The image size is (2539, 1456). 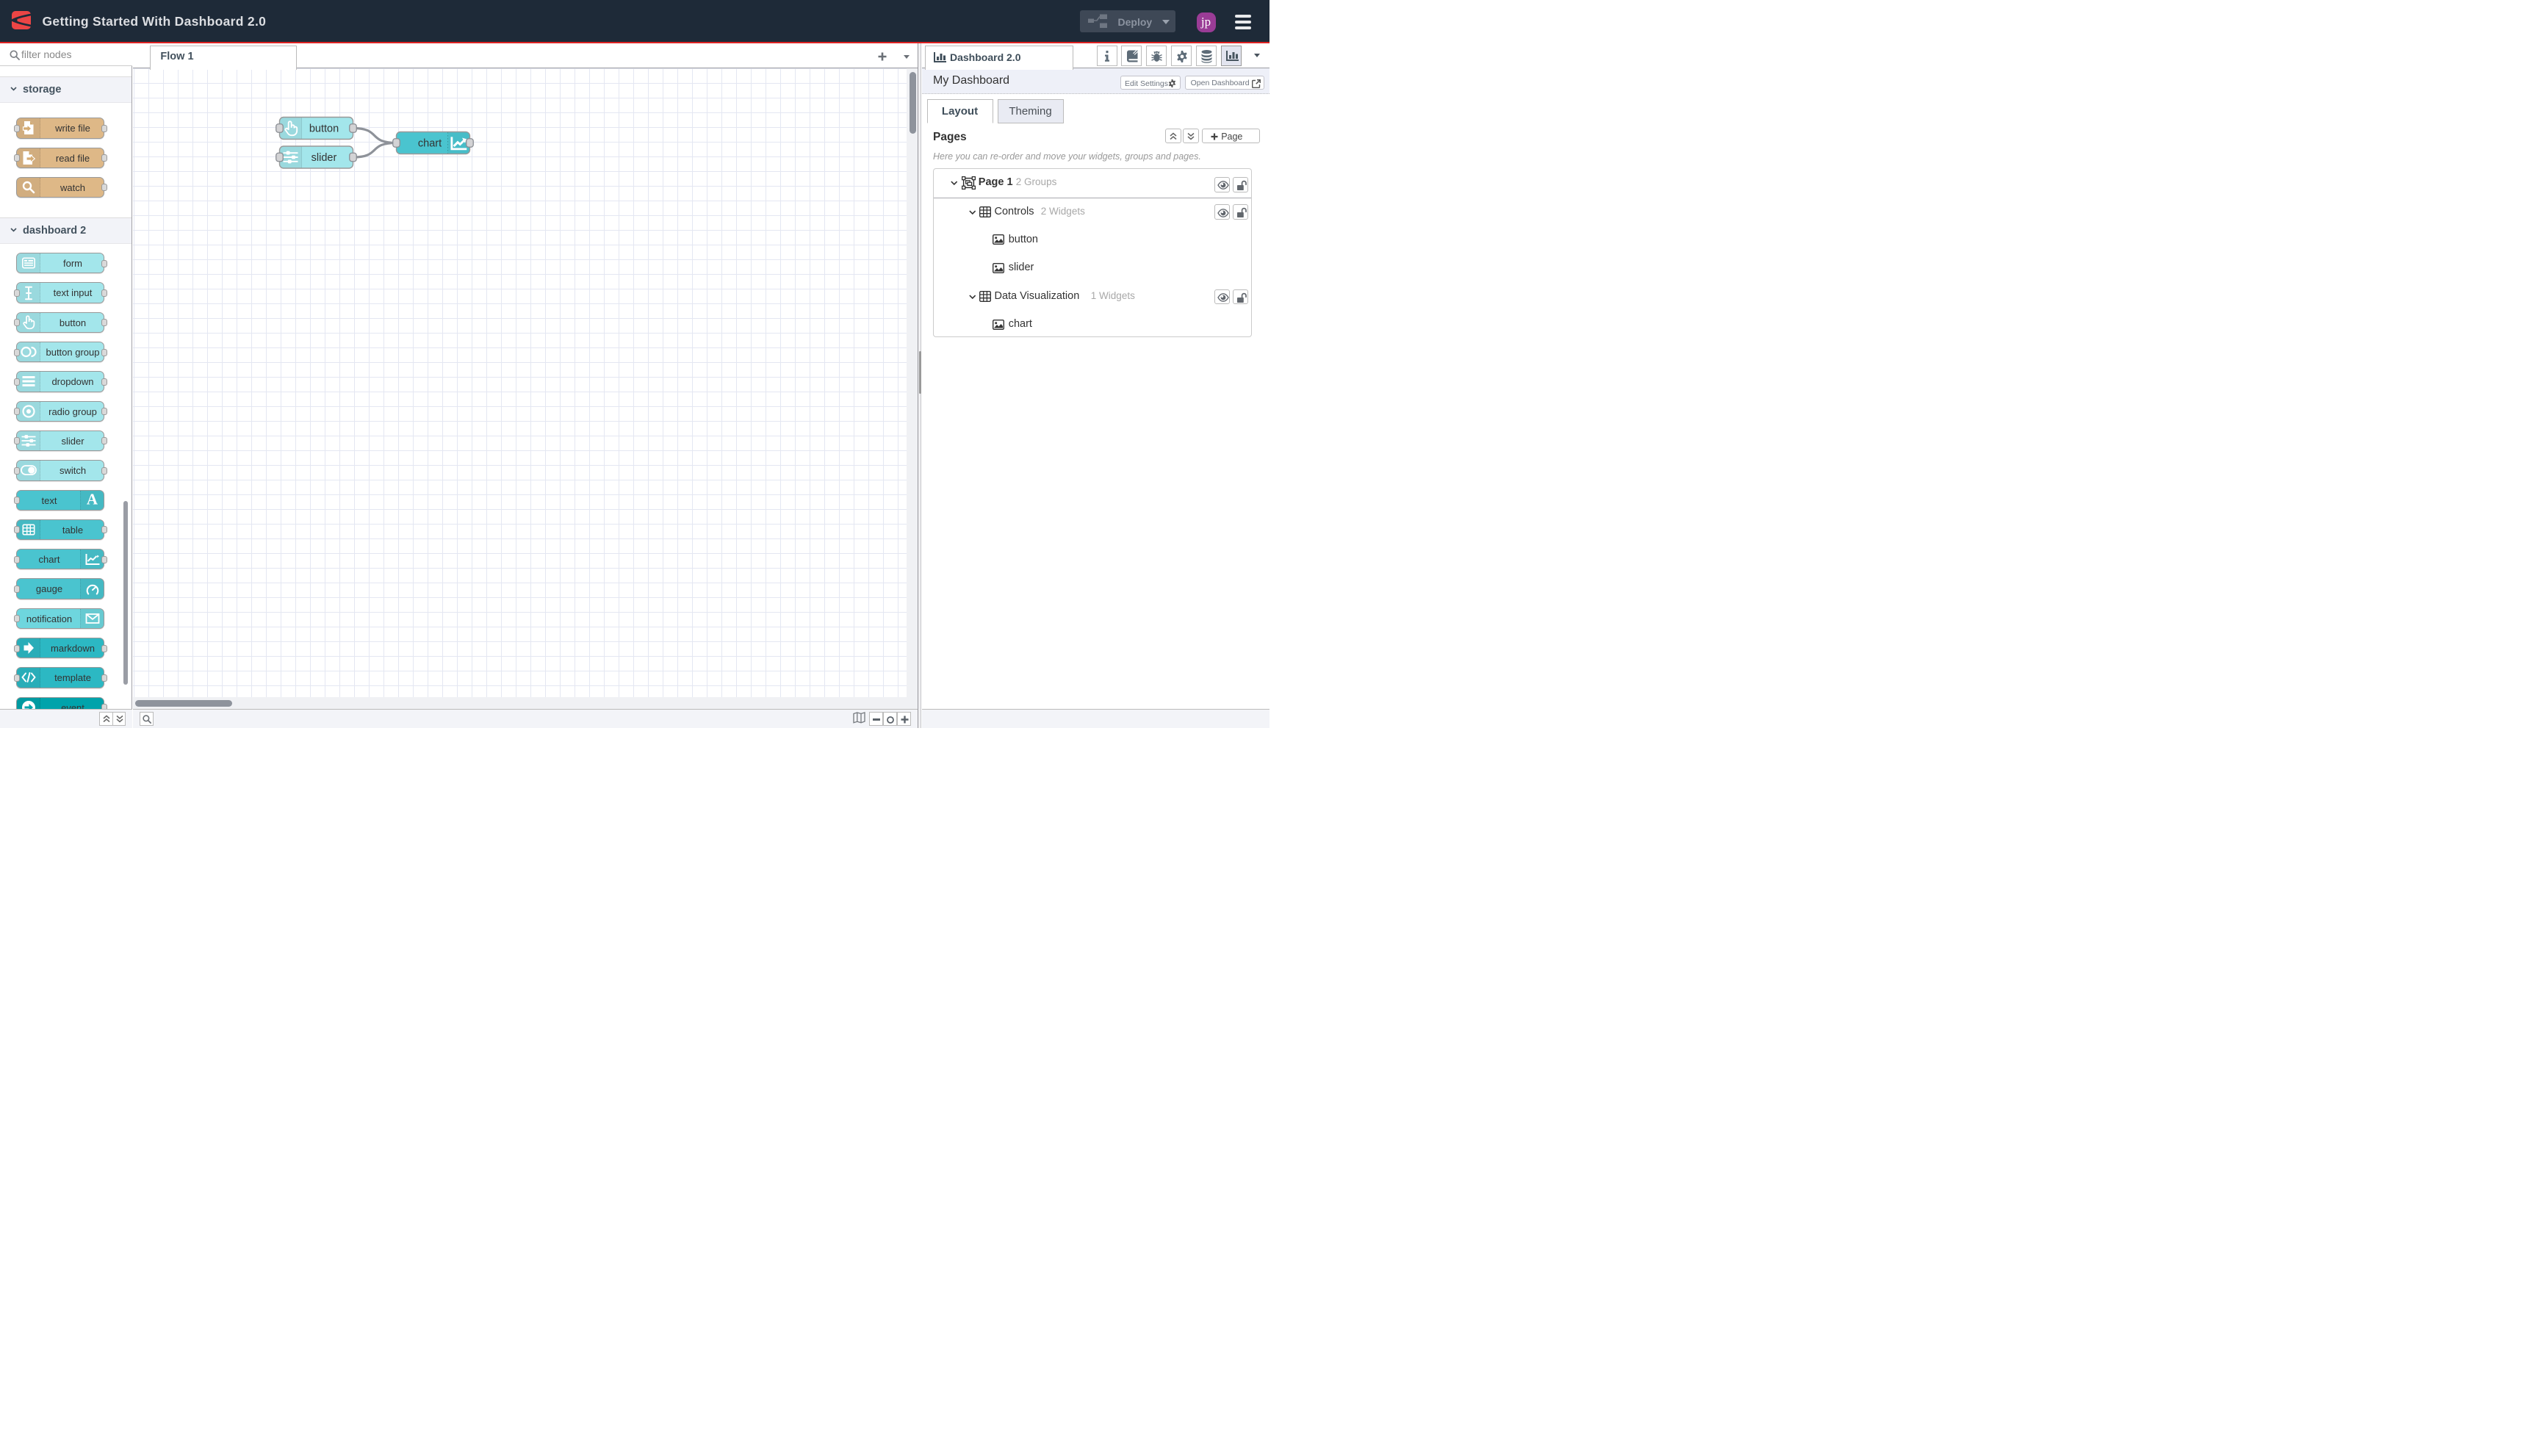 I want to click on svg-text: slider, so click(x=323, y=158).